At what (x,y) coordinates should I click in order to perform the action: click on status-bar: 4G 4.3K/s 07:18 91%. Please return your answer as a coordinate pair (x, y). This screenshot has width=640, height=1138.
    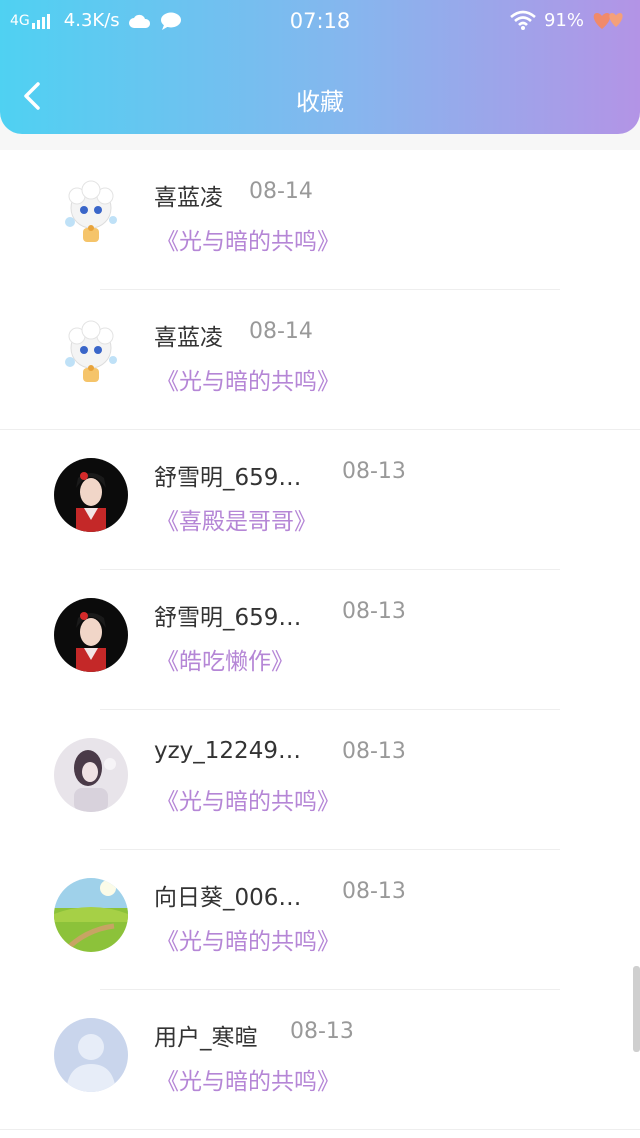
    Looking at the image, I should click on (320, 22).